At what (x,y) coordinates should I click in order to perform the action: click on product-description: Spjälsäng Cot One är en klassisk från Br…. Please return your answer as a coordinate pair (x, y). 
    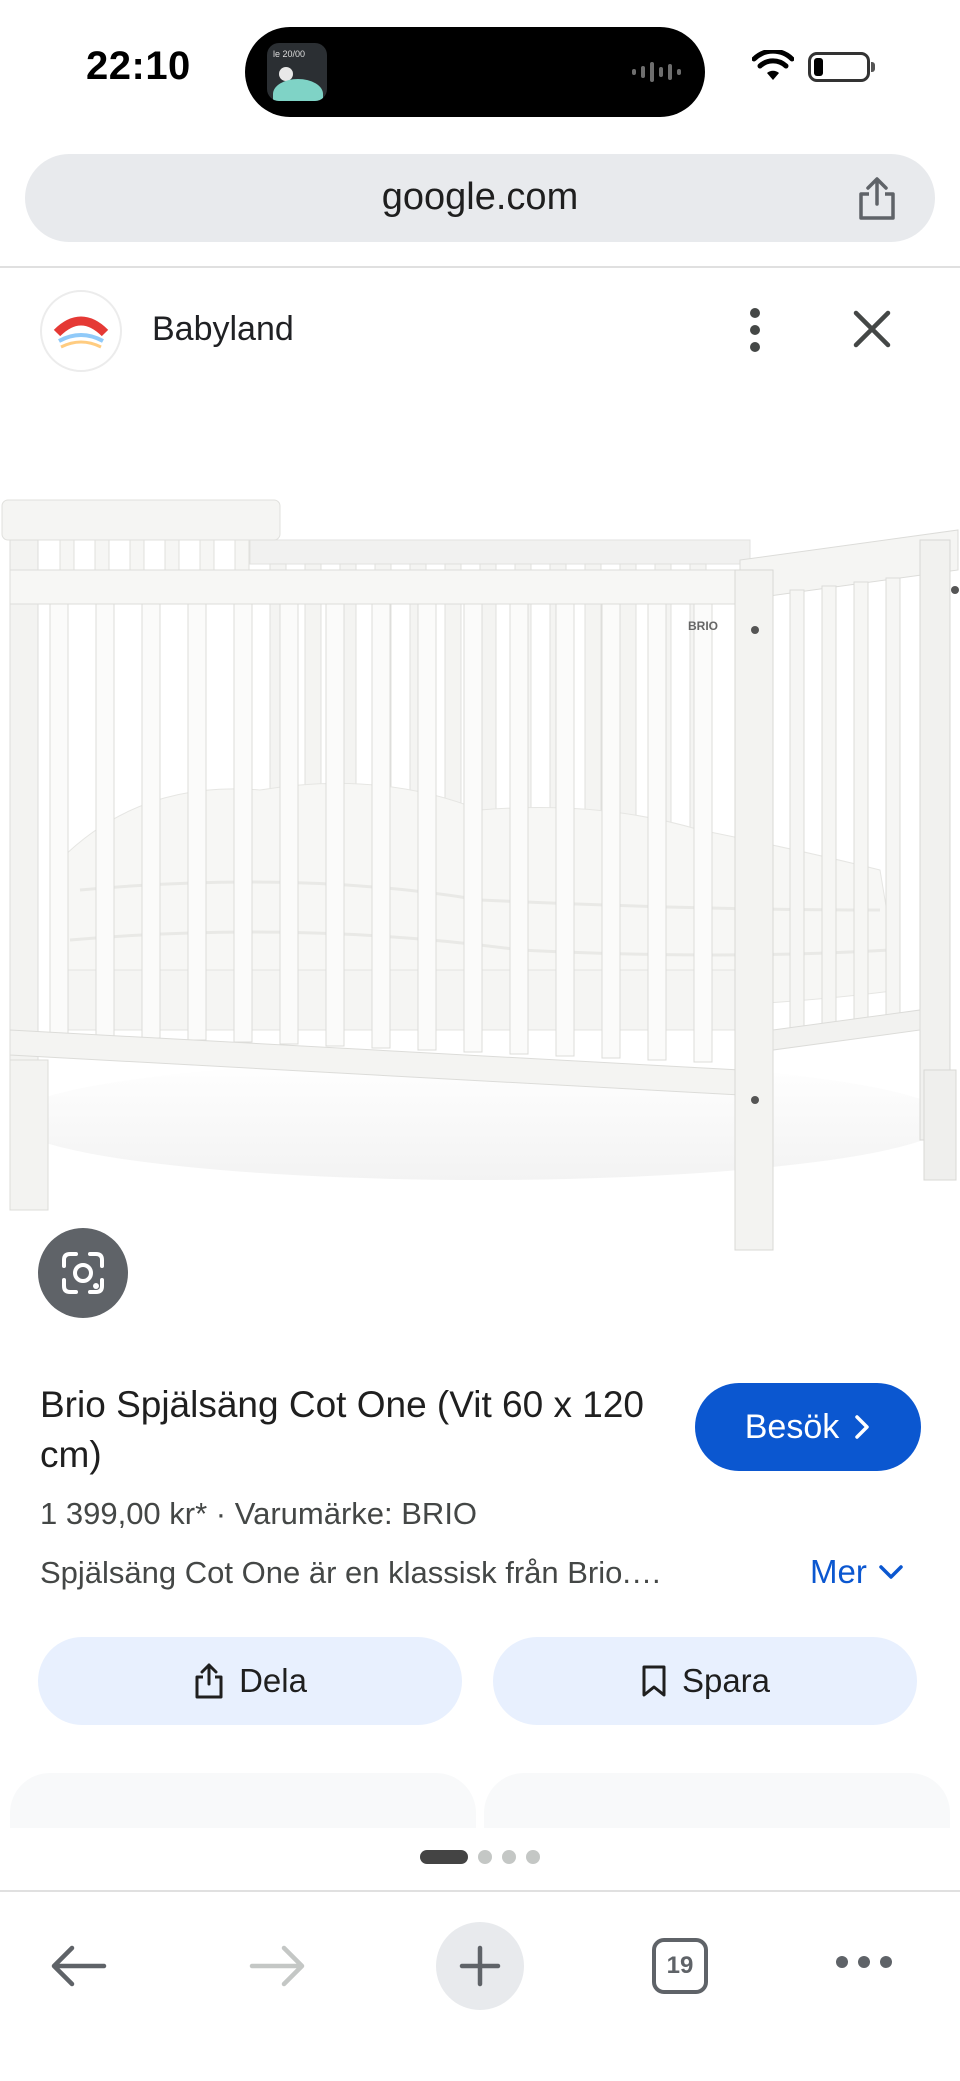
    Looking at the image, I should click on (351, 1572).